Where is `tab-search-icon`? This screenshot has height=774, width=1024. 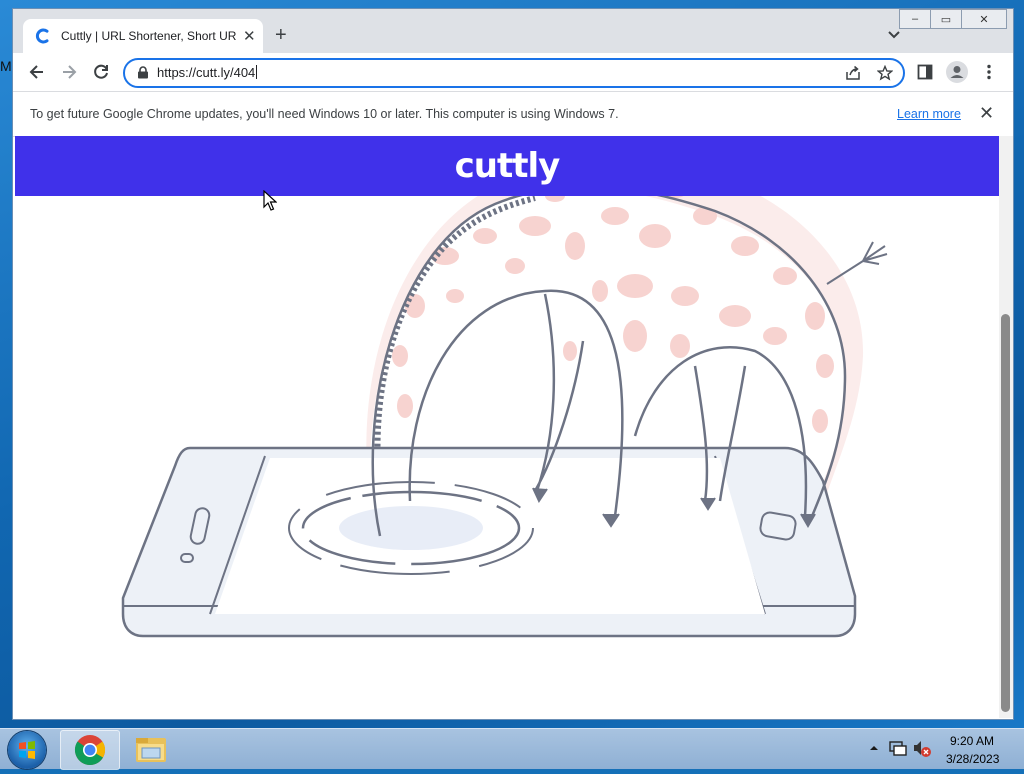 tab-search-icon is located at coordinates (894, 36).